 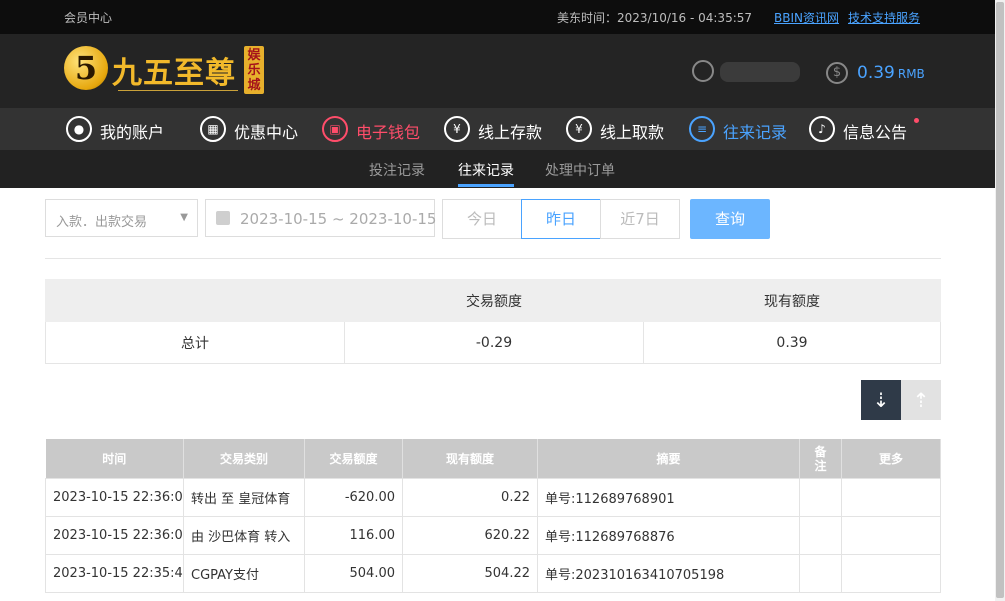 I want to click on today-button: 今日, so click(x=482, y=219).